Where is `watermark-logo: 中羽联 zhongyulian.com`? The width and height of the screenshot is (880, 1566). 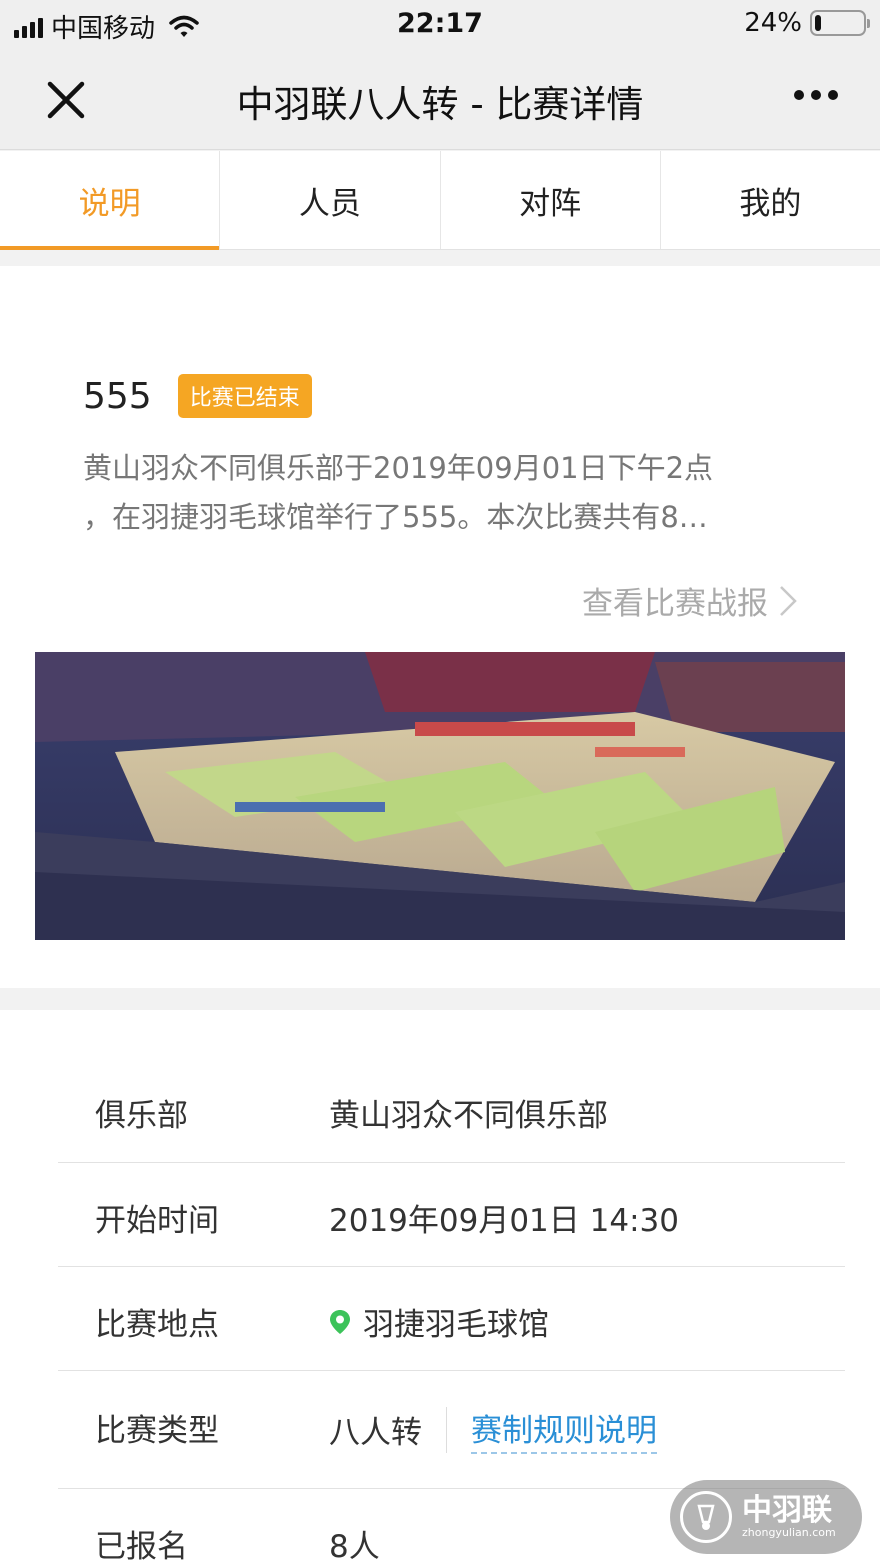
watermark-logo: 中羽联 zhongyulian.com is located at coordinates (766, 1517).